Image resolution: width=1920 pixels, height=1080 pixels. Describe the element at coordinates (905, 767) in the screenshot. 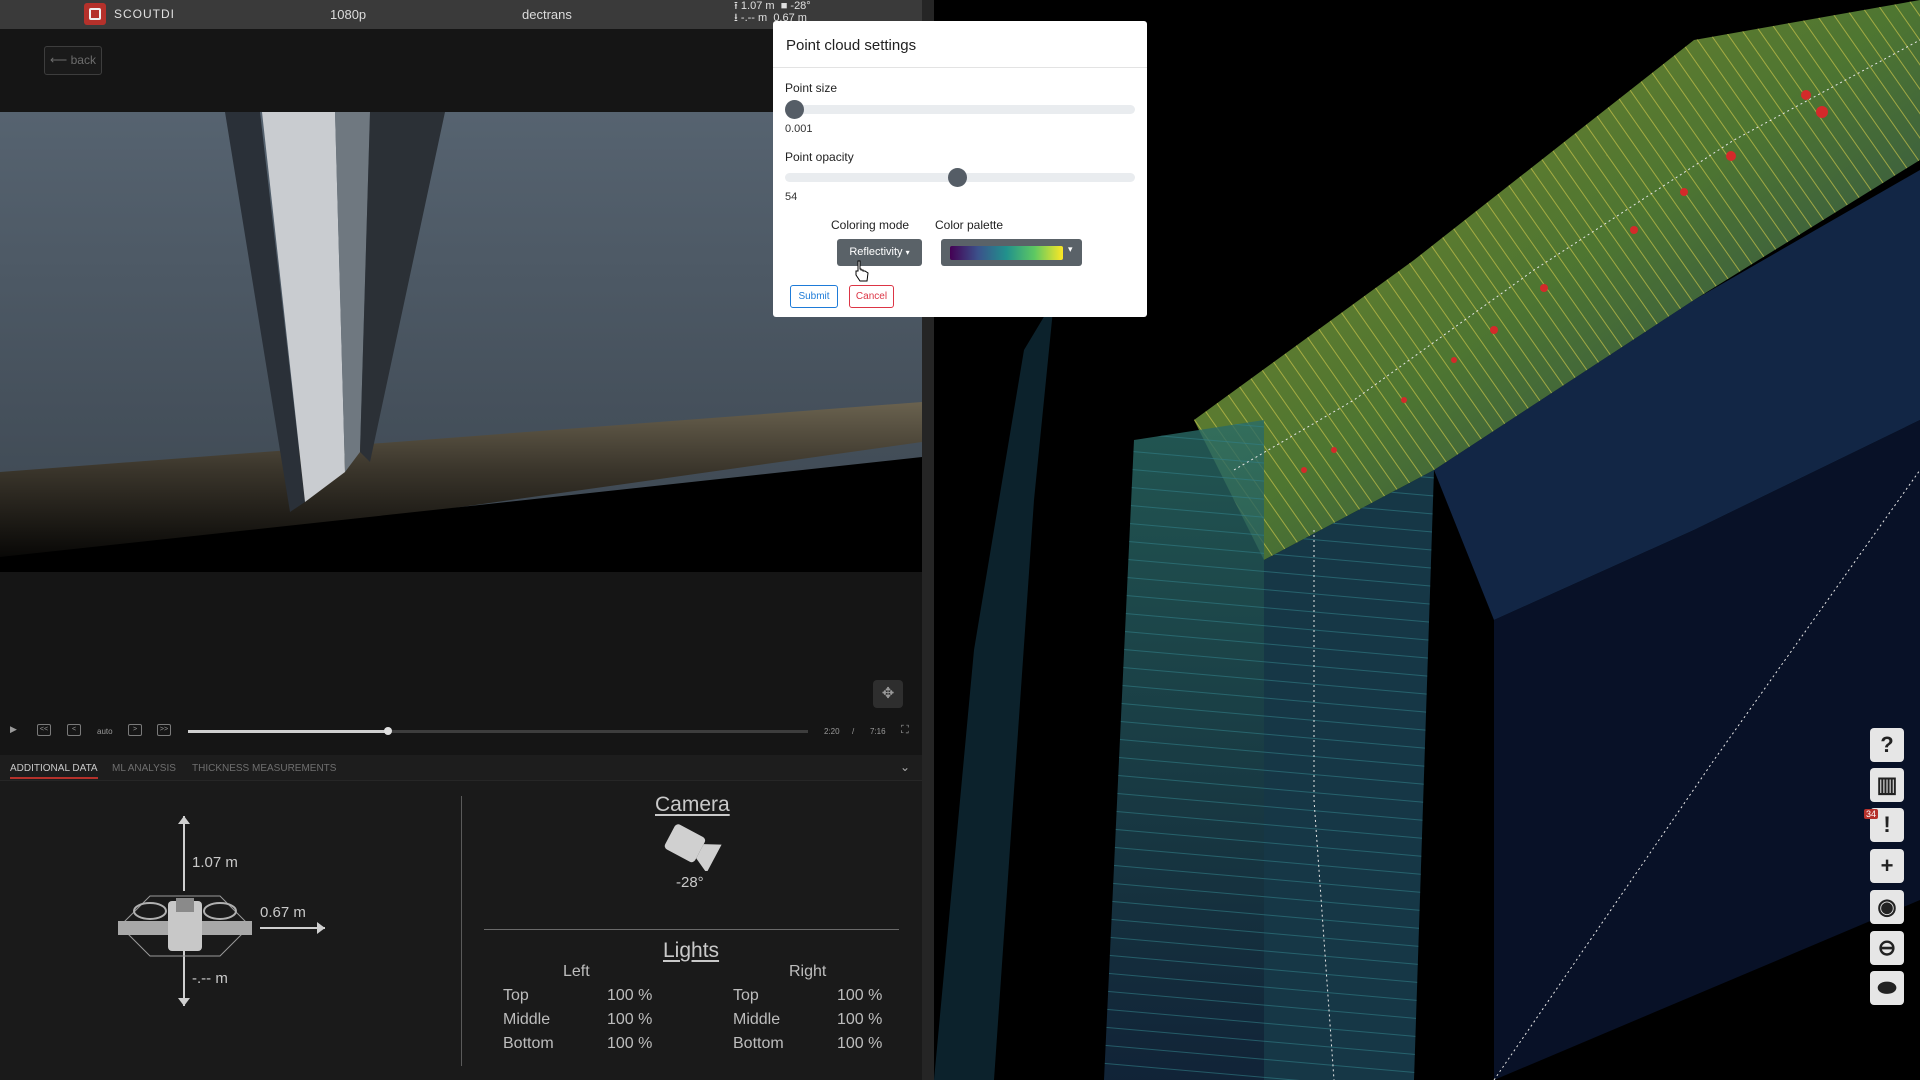

I see `chevron-down-icon: ⌄` at that location.